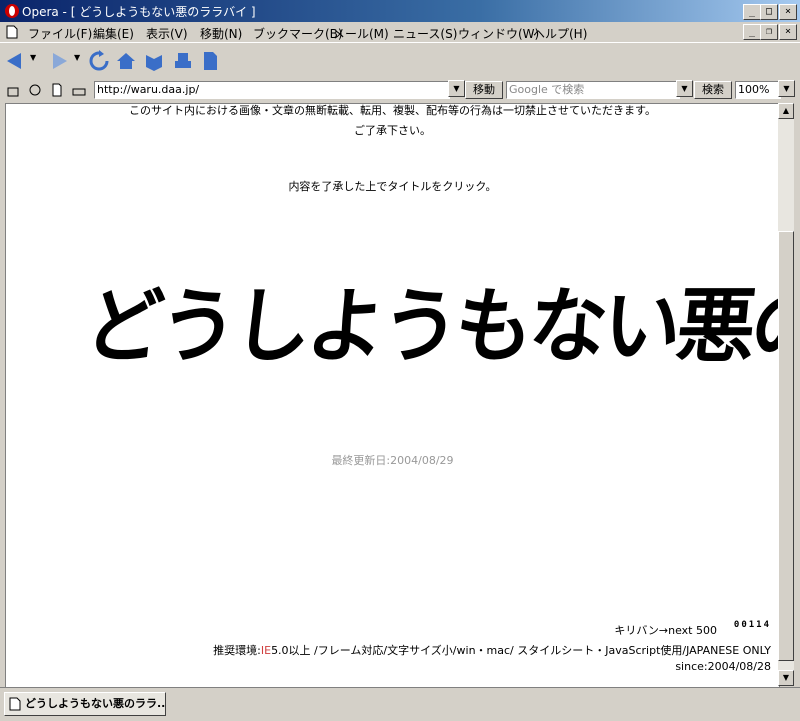 The width and height of the screenshot is (800, 721). I want to click on window-title: Opera - [ どうしようもない悪のララバイ ], so click(139, 12).